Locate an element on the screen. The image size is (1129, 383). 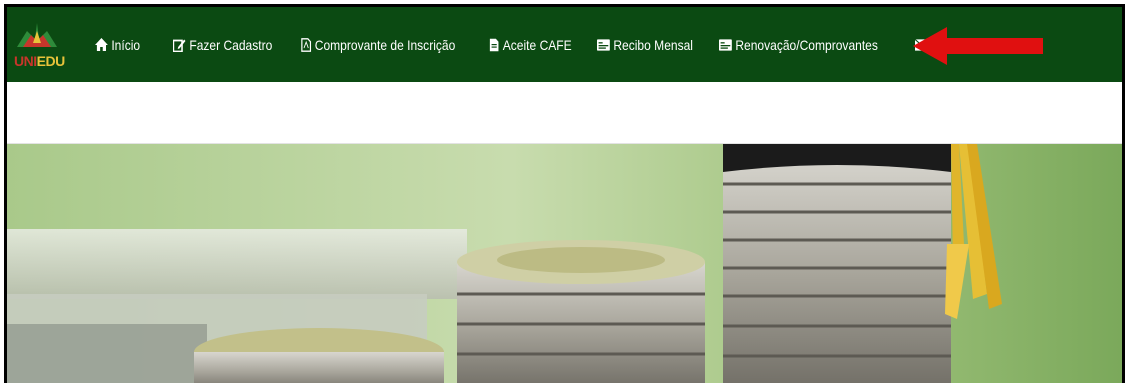
nav-item-label: Recibo Mensal is located at coordinates (653, 44).